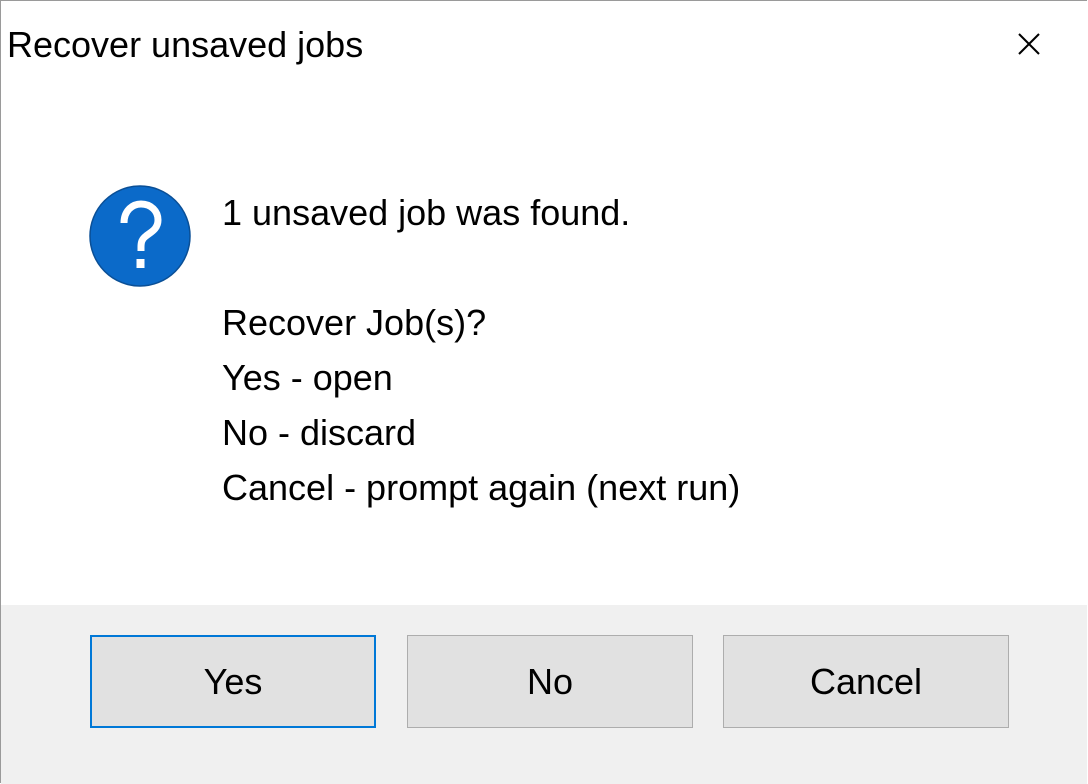 The width and height of the screenshot is (1088, 784). What do you see at coordinates (544, 47) in the screenshot?
I see `title-bar: Recover unsaved jobs` at bounding box center [544, 47].